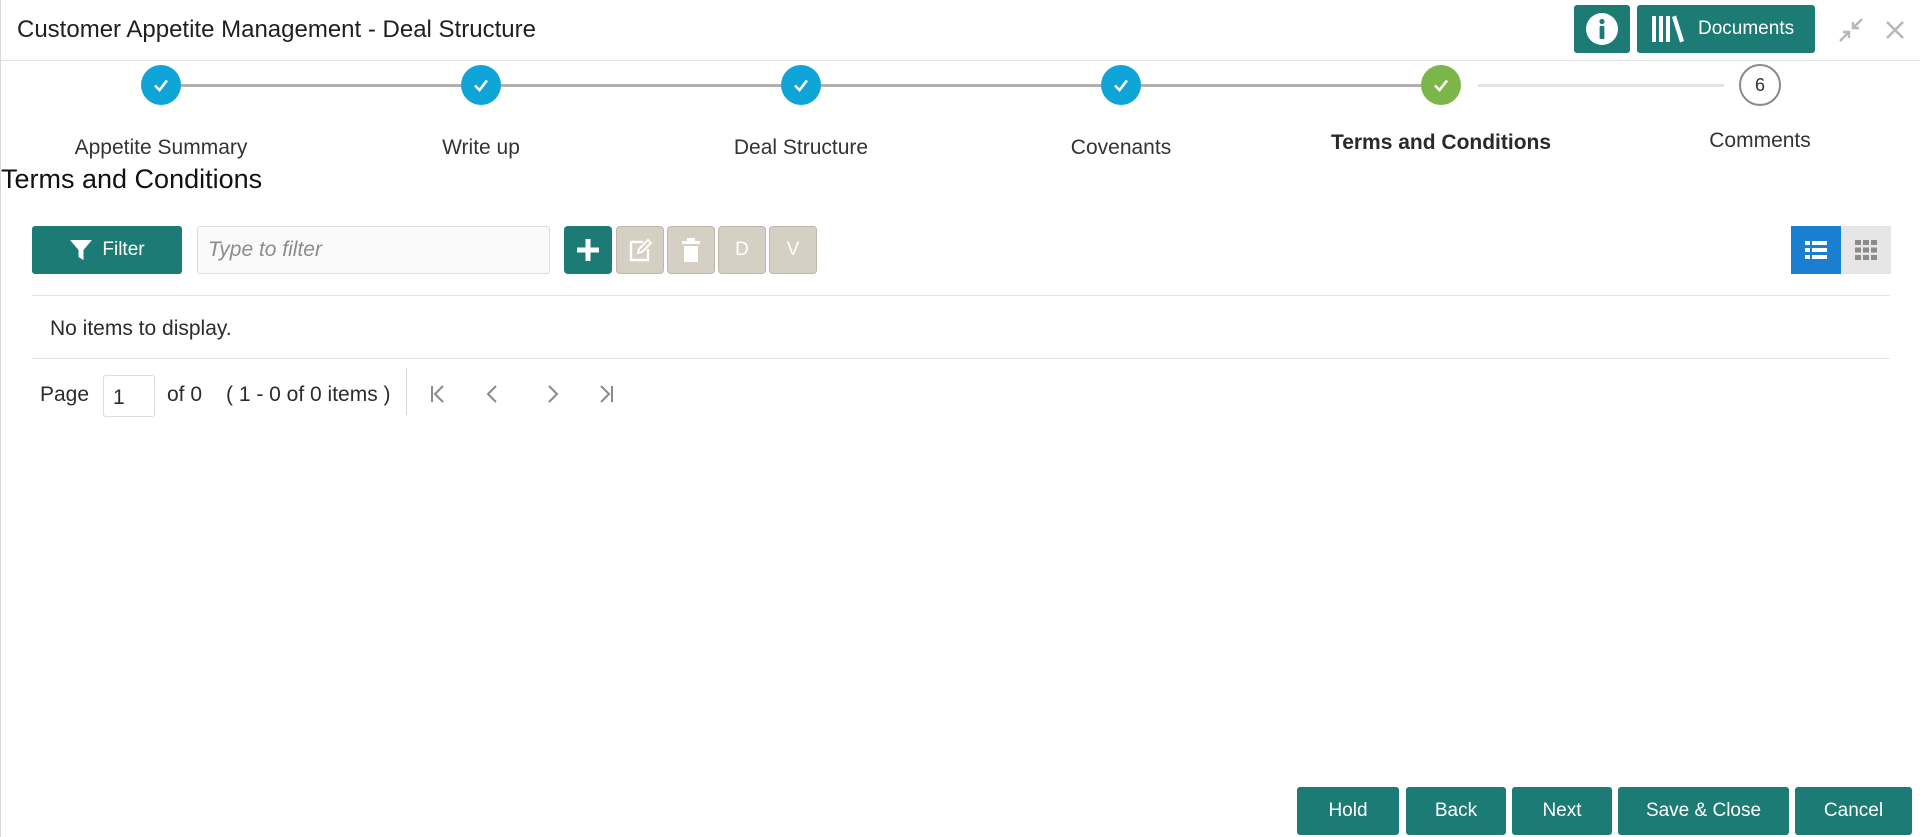 Image resolution: width=1920 pixels, height=837 pixels. What do you see at coordinates (1562, 811) in the screenshot?
I see `next-button: Next` at bounding box center [1562, 811].